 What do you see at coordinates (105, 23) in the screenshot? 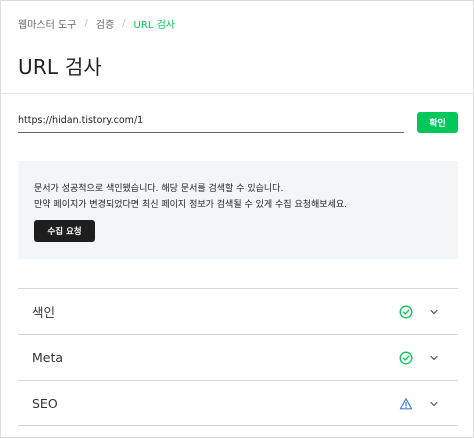
I see `breadcrumb-item-verification: 검증` at bounding box center [105, 23].